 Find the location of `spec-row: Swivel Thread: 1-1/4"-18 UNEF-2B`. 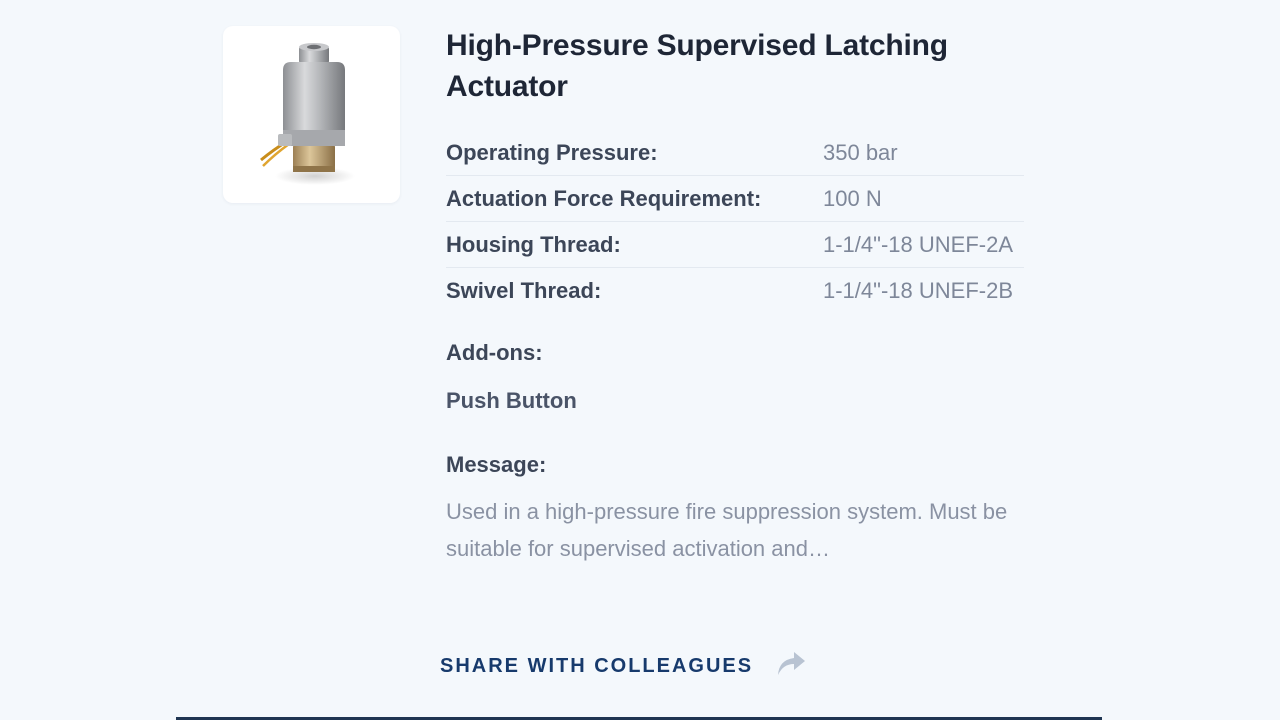

spec-row: Swivel Thread: 1-1/4"-18 UNEF-2B is located at coordinates (735, 290).